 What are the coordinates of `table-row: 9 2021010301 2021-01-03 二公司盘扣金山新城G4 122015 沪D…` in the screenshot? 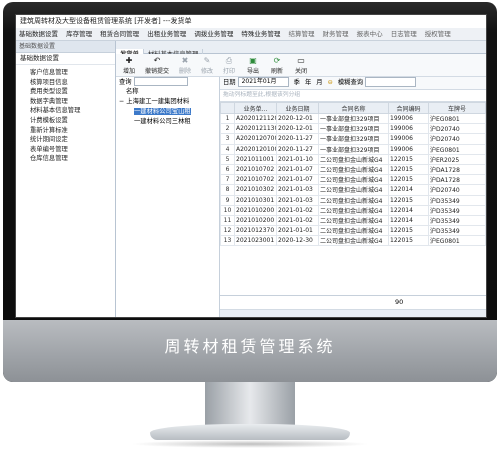 It's located at (353, 200).